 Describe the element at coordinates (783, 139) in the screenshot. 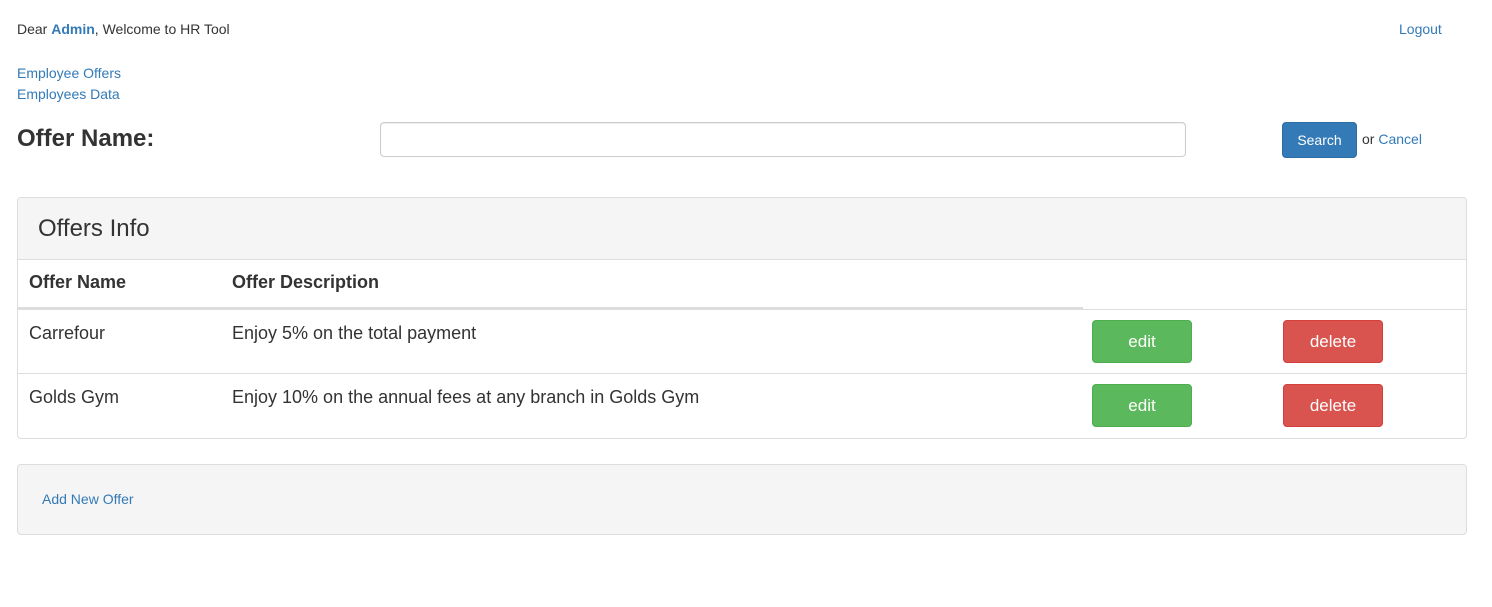

I see `offer-name-input` at that location.